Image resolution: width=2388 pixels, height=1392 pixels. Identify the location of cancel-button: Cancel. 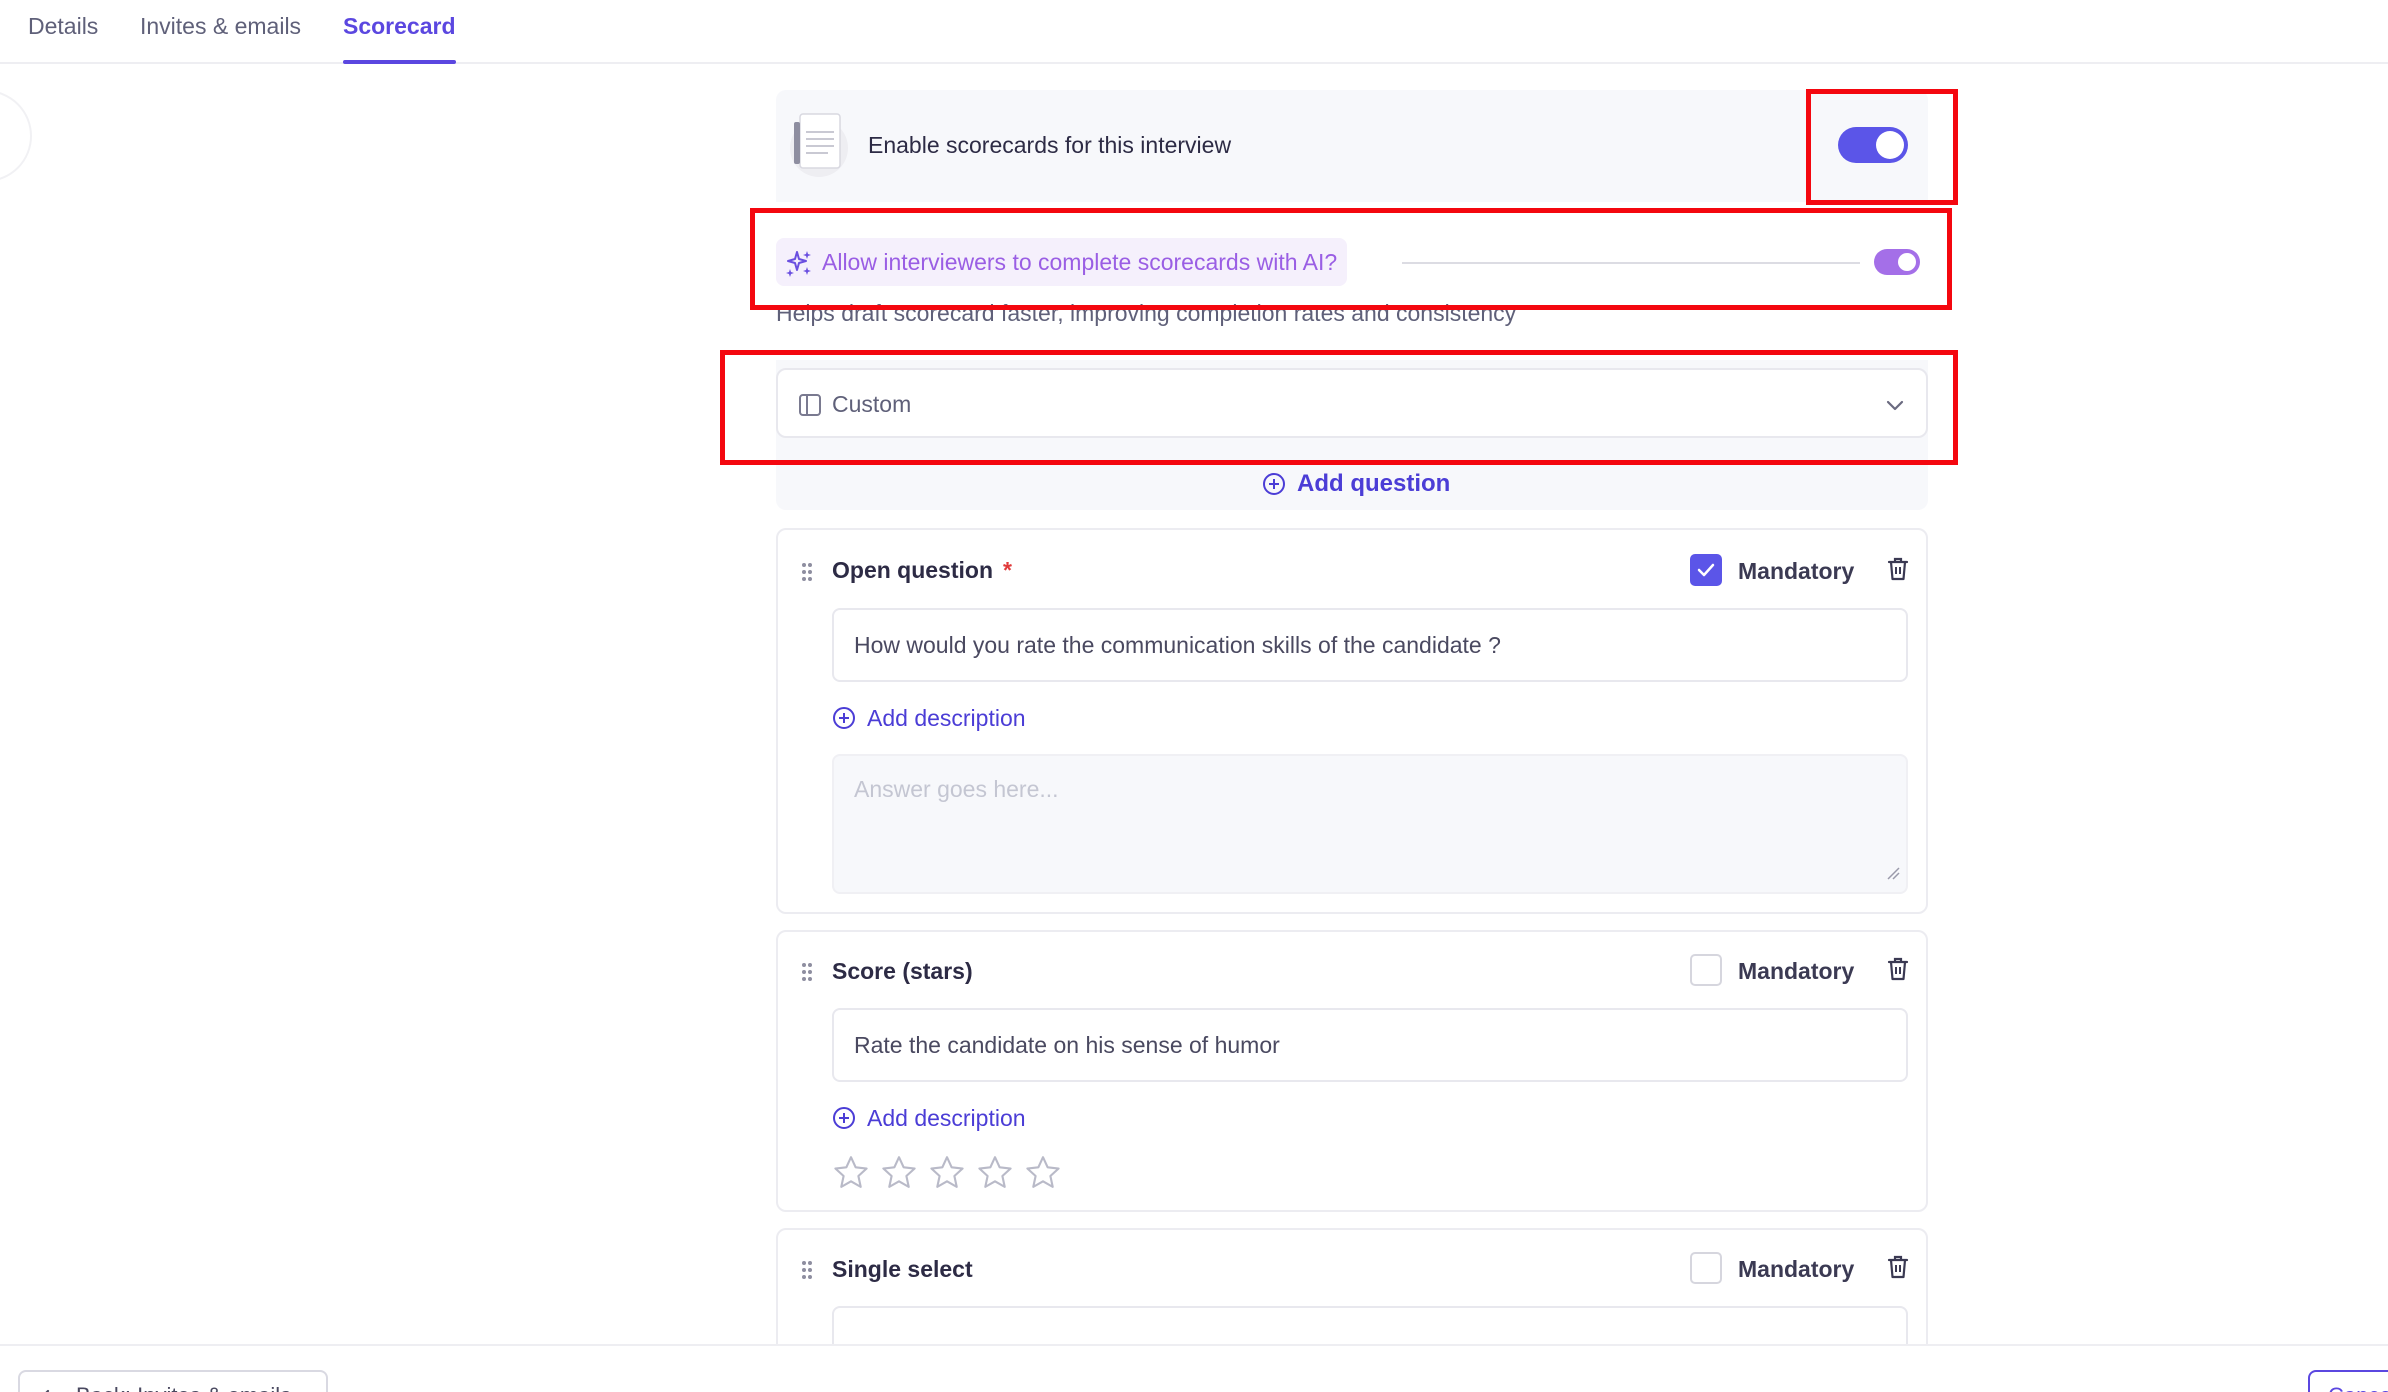
(2348, 1381).